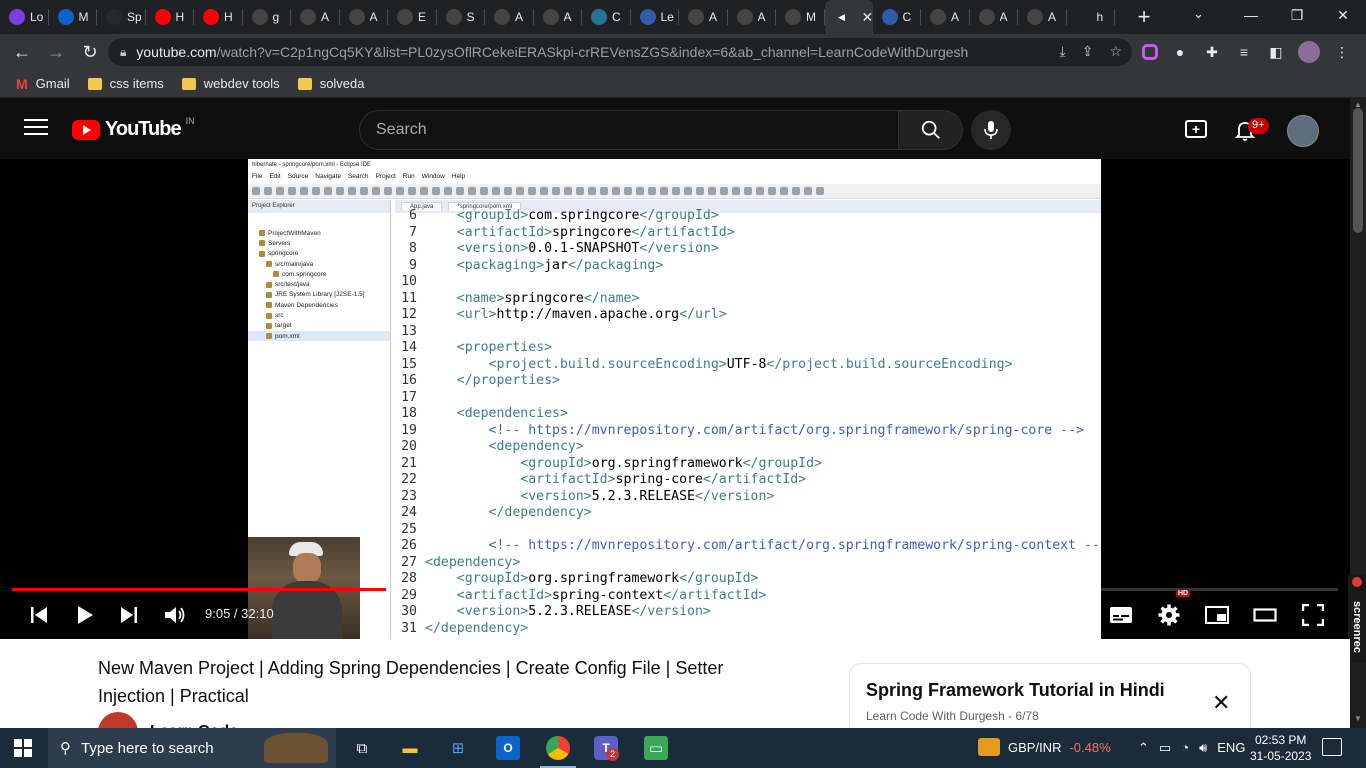  I want to click on line-number: 20, so click(409, 446).